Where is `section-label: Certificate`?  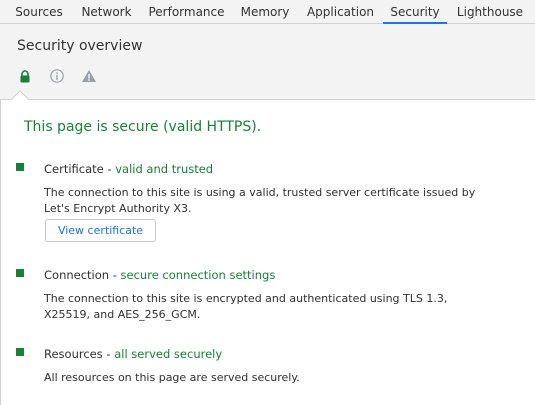
section-label: Certificate is located at coordinates (74, 169).